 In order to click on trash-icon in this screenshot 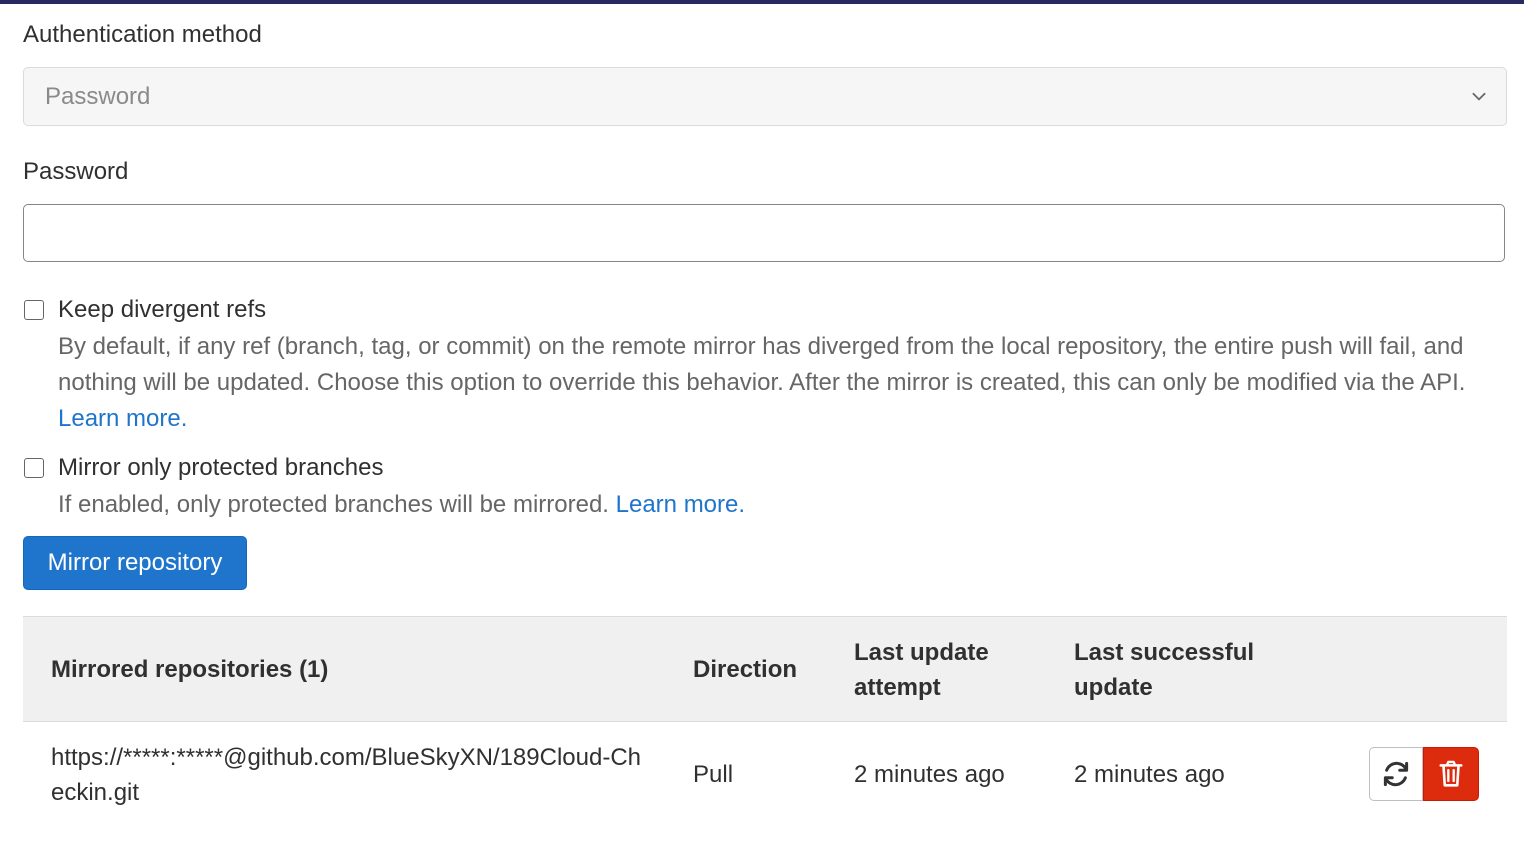, I will do `click(1451, 773)`.